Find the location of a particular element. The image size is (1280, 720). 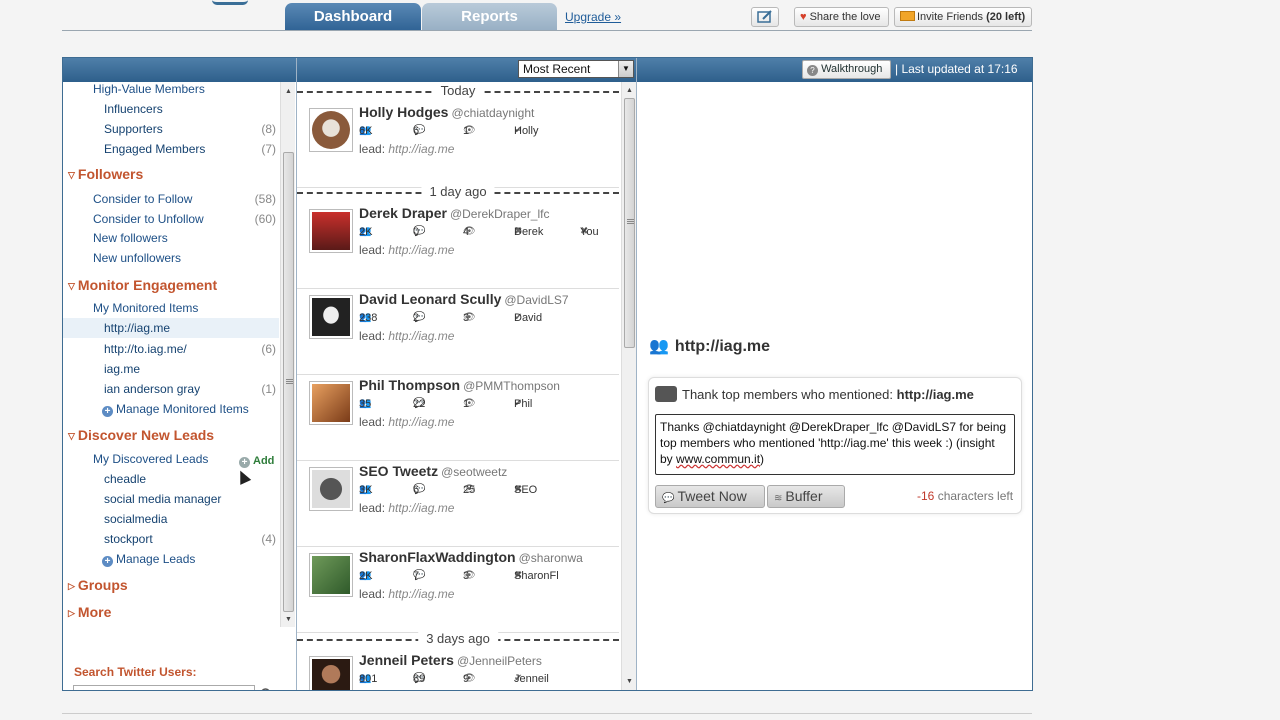

walkthrough-button: ? Walkthrough is located at coordinates (846, 69).